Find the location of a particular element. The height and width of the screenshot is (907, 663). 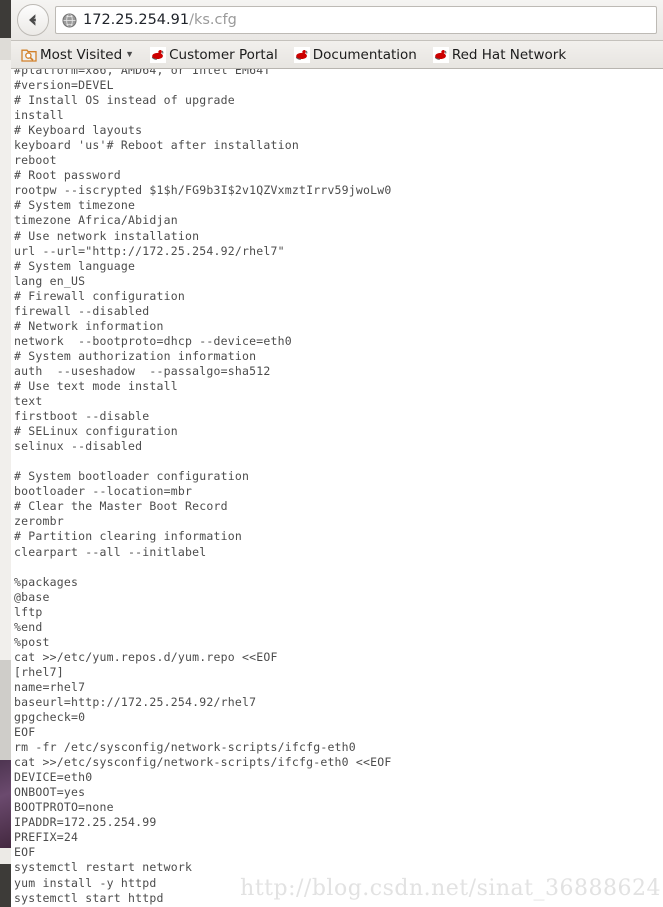

bookmark-label: Red Hat Network is located at coordinates (509, 54).